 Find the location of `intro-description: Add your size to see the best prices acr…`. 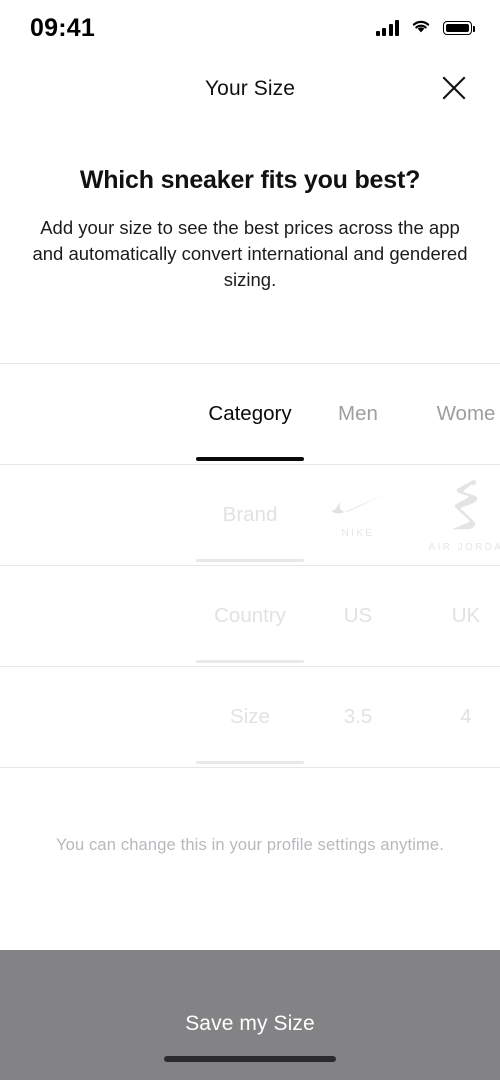

intro-description: Add your size to see the best prices acr… is located at coordinates (250, 253).